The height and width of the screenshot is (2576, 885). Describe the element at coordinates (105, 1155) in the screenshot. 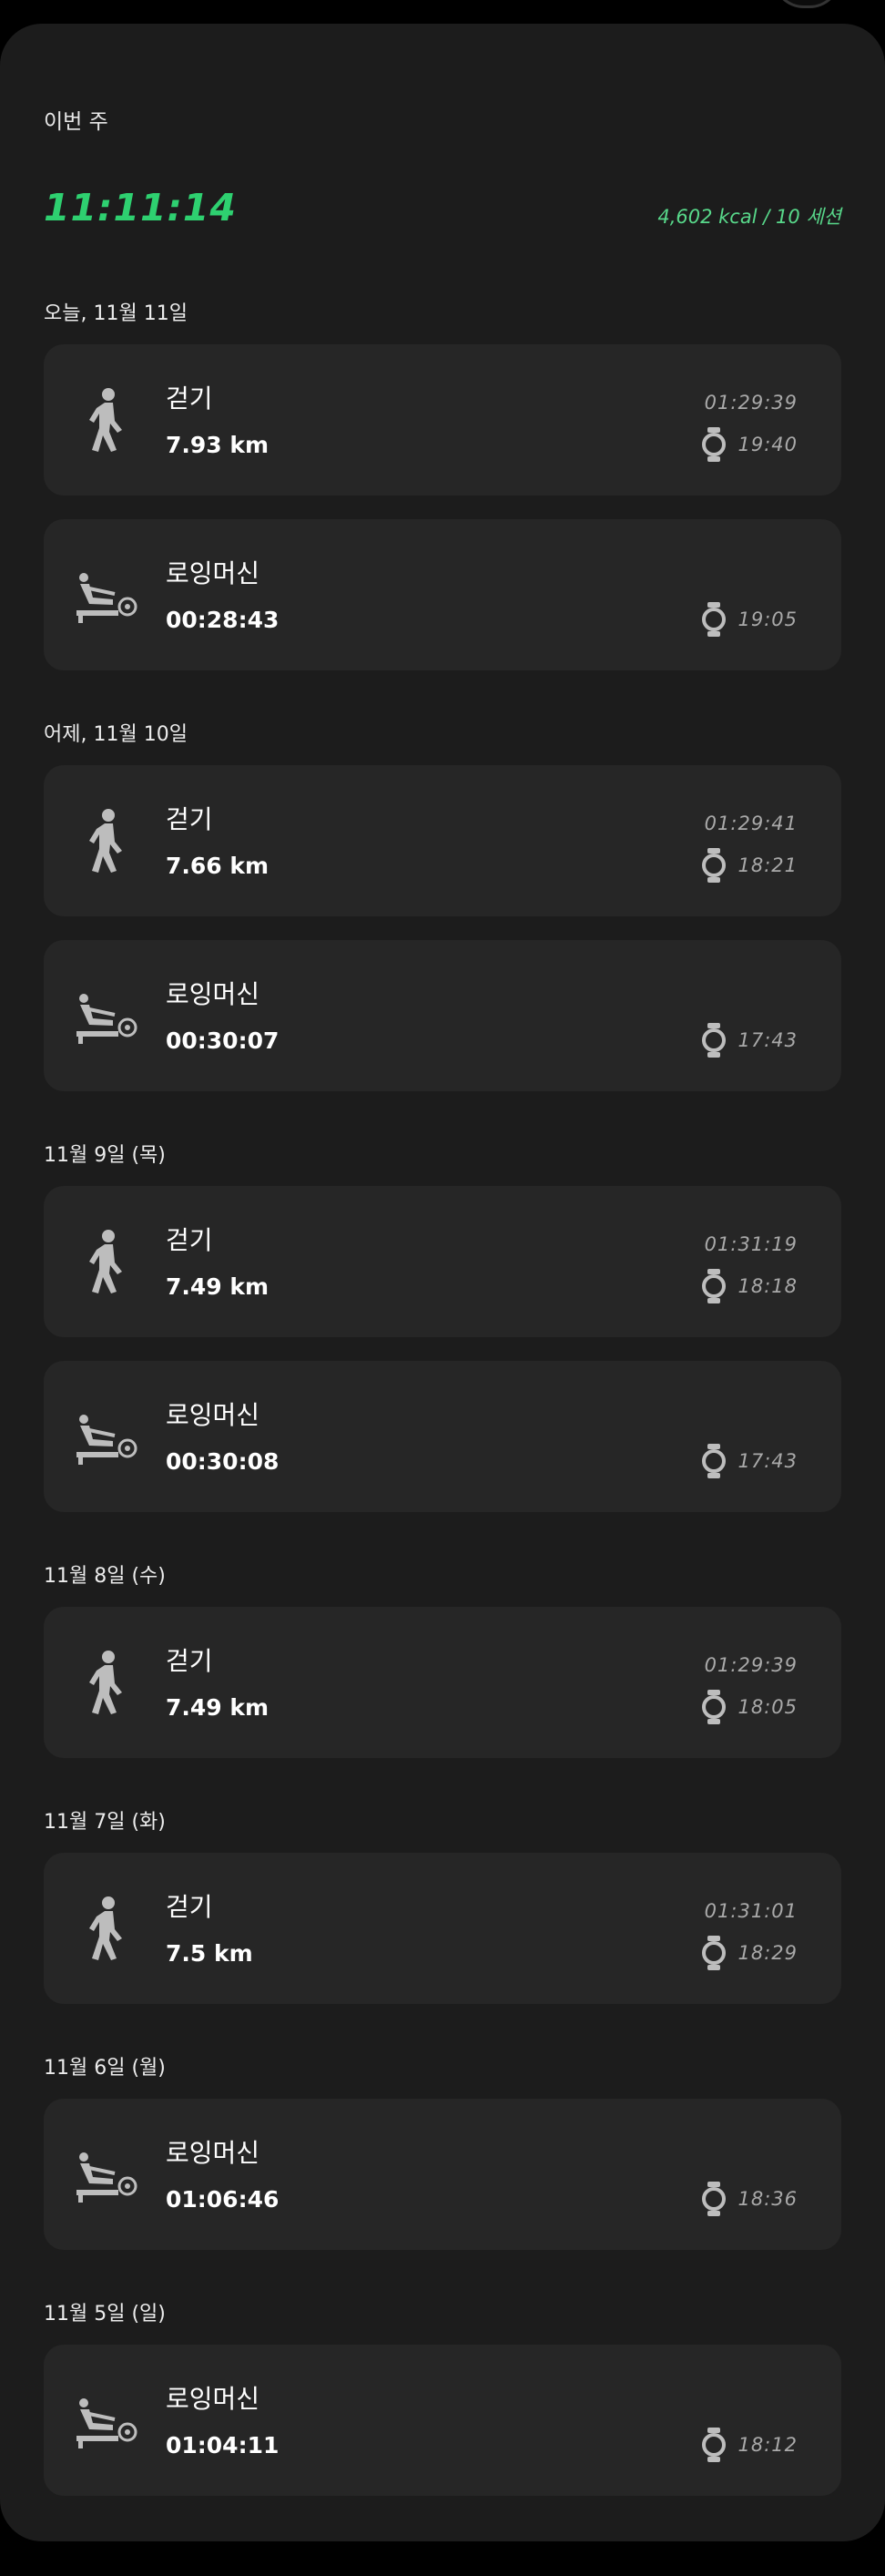

I see `date-header: 11월 9일 (목)` at that location.